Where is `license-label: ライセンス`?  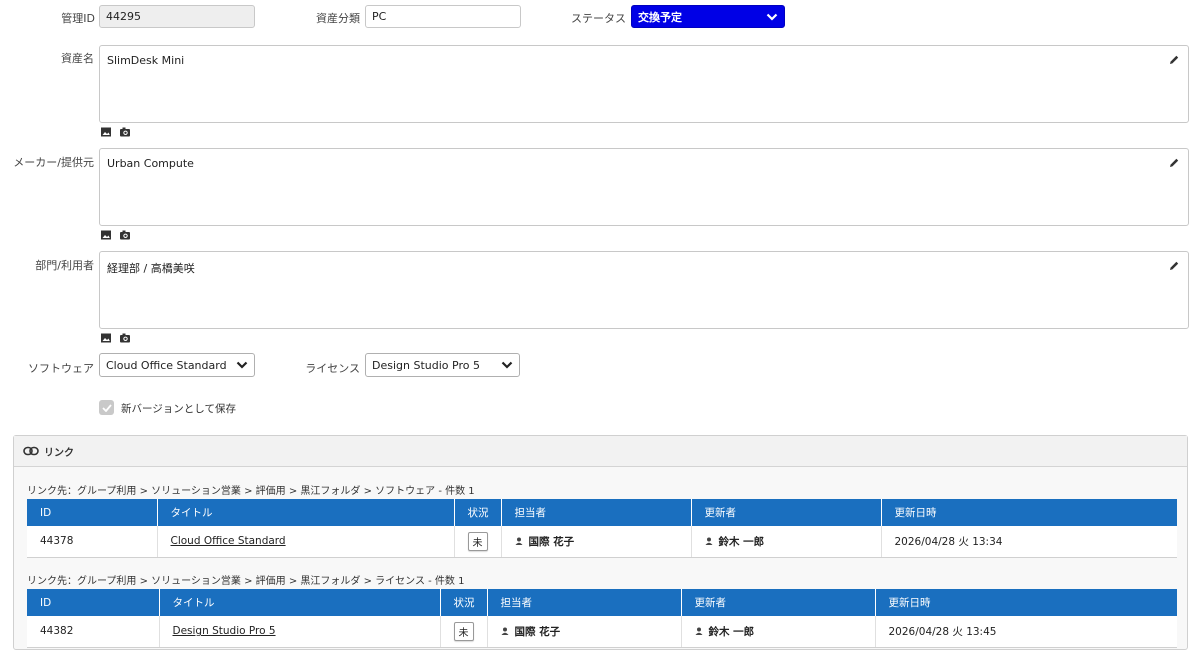 license-label: ライセンス is located at coordinates (332, 368).